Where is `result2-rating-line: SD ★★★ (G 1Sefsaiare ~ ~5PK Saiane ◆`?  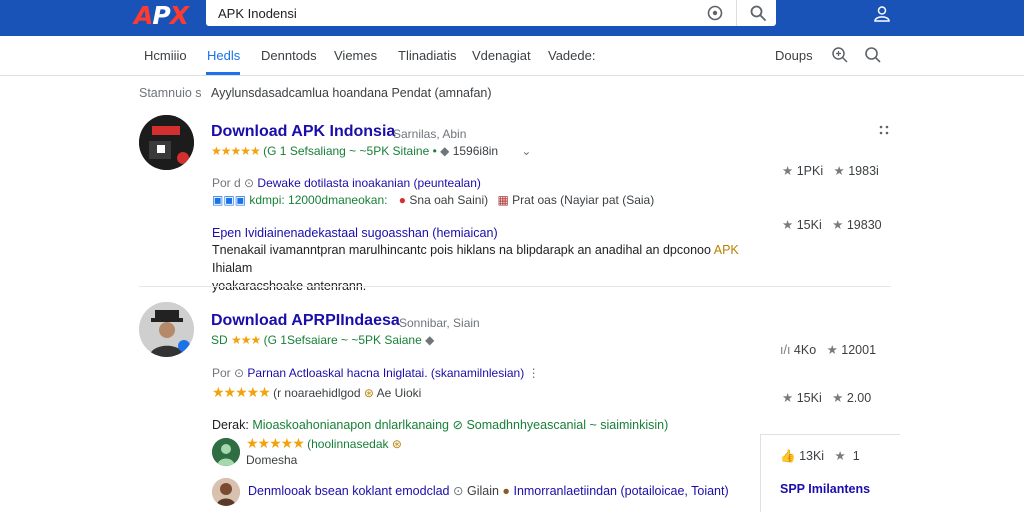 result2-rating-line: SD ★★★ (G 1Sefsaiare ~ ~5PK Saiane ◆ is located at coordinates (322, 340).